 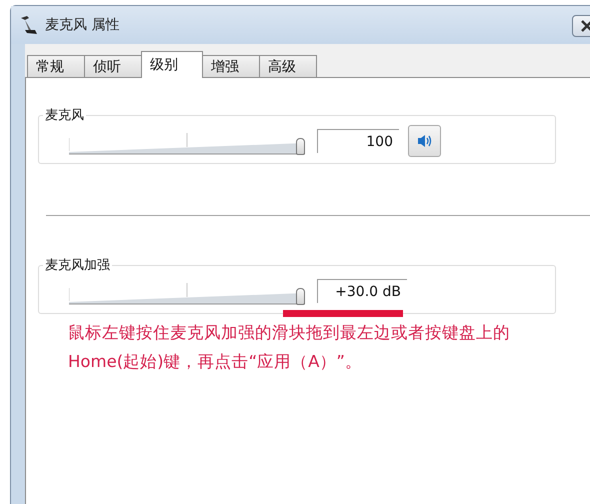 What do you see at coordinates (215, 362) in the screenshot?
I see `annotation-text: Home(起始)键，再点击“应用（A）”。` at bounding box center [215, 362].